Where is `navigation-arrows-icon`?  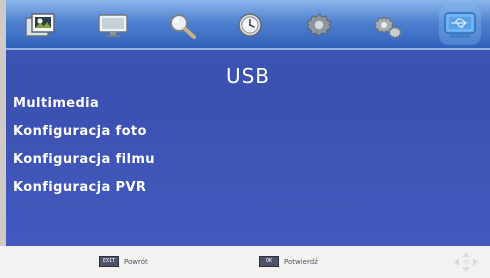
navigation-arrows-icon is located at coordinates (466, 262).